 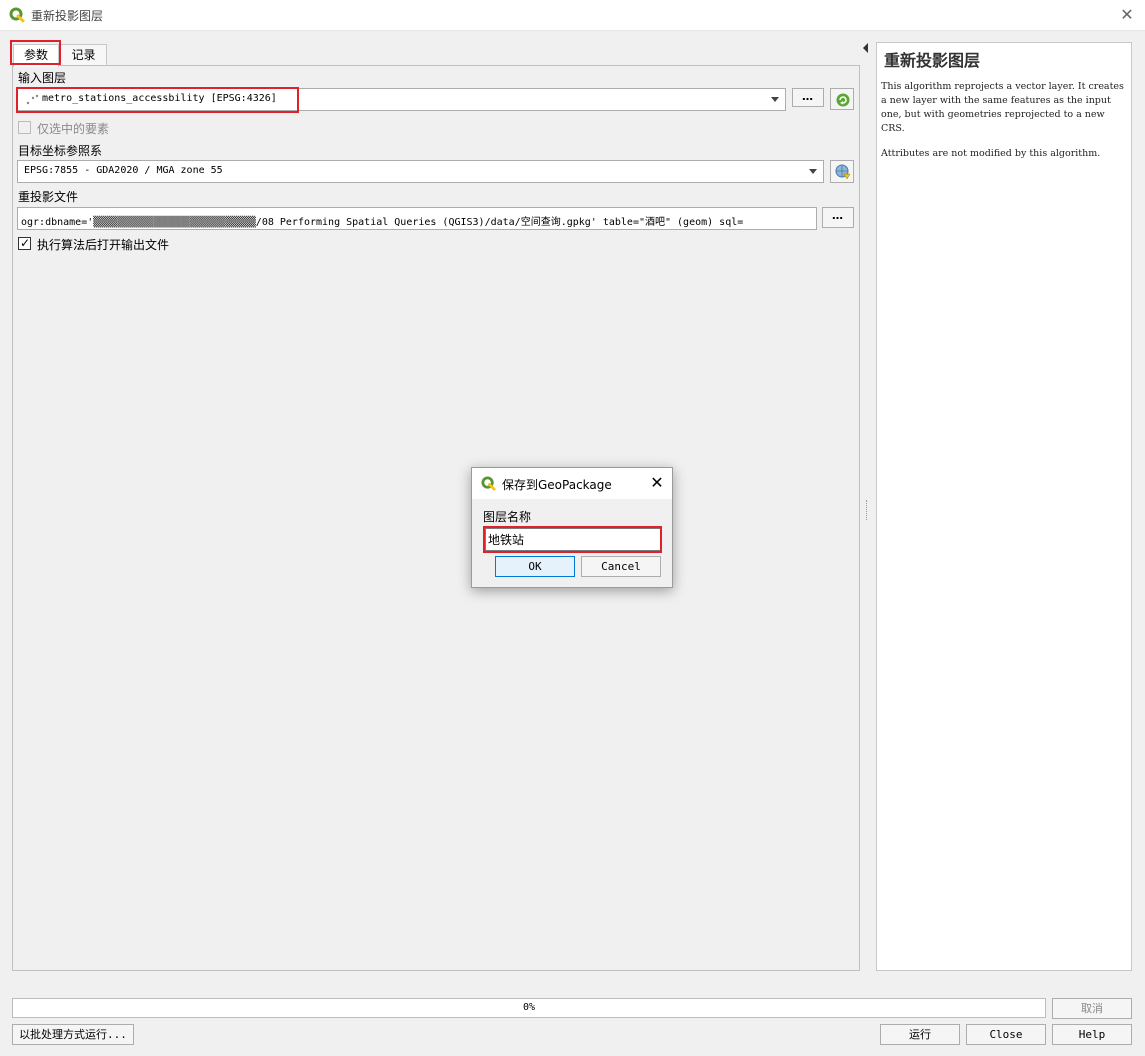 I want to click on target-crs-combo: EPSG:7855 - GDA2020 / MGA zone 55, so click(x=420, y=171).